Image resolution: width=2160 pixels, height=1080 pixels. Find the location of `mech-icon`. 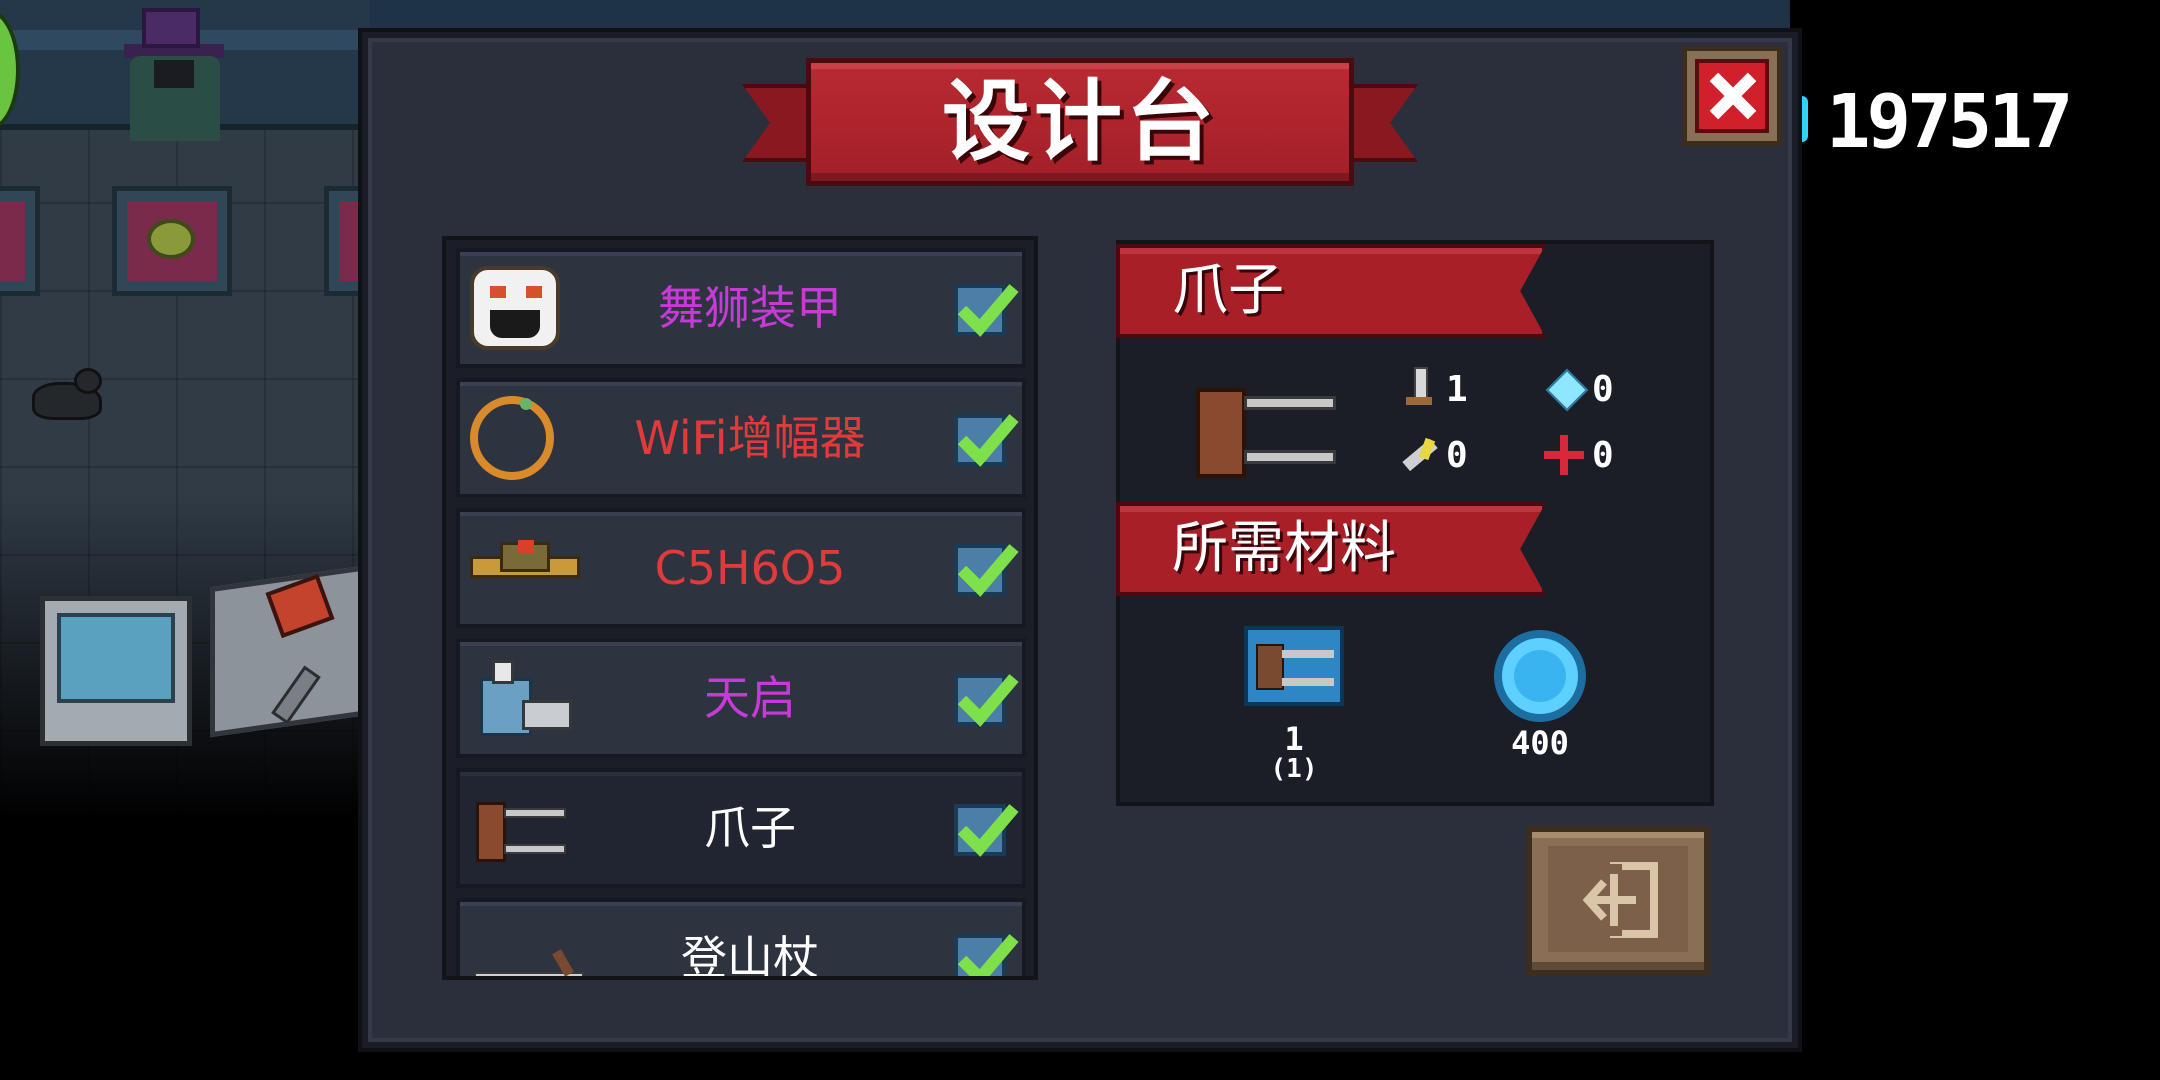

mech-icon is located at coordinates (521, 698).